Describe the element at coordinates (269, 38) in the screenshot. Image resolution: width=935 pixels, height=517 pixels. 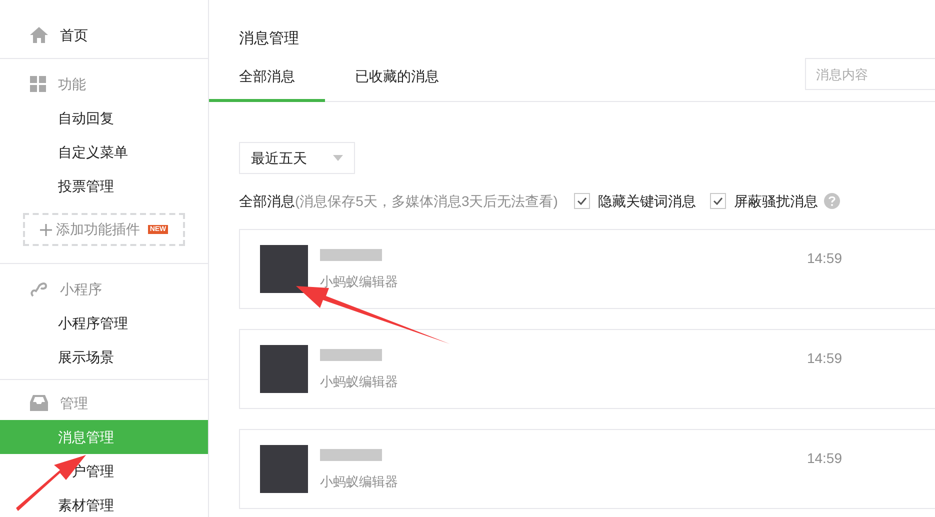
I see `page-title: 消息管理` at that location.